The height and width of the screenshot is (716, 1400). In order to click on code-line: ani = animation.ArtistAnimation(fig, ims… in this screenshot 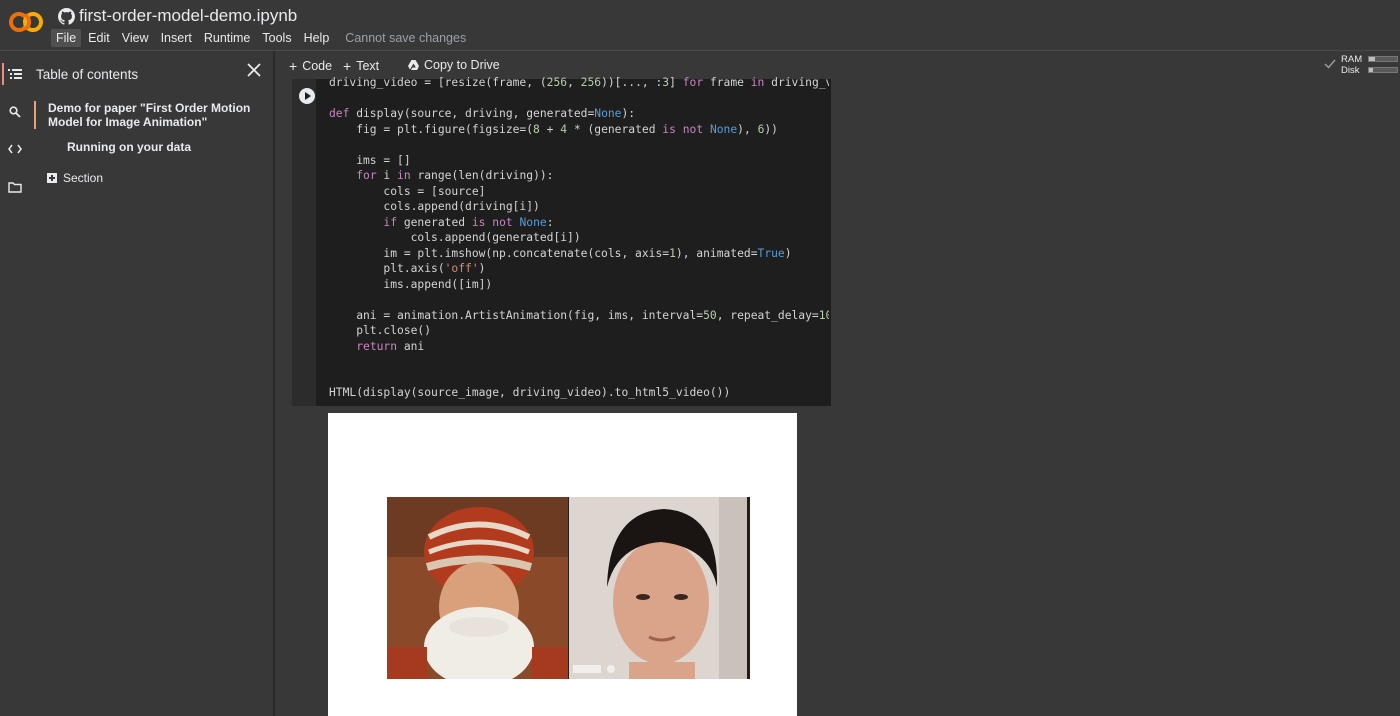, I will do `click(579, 316)`.